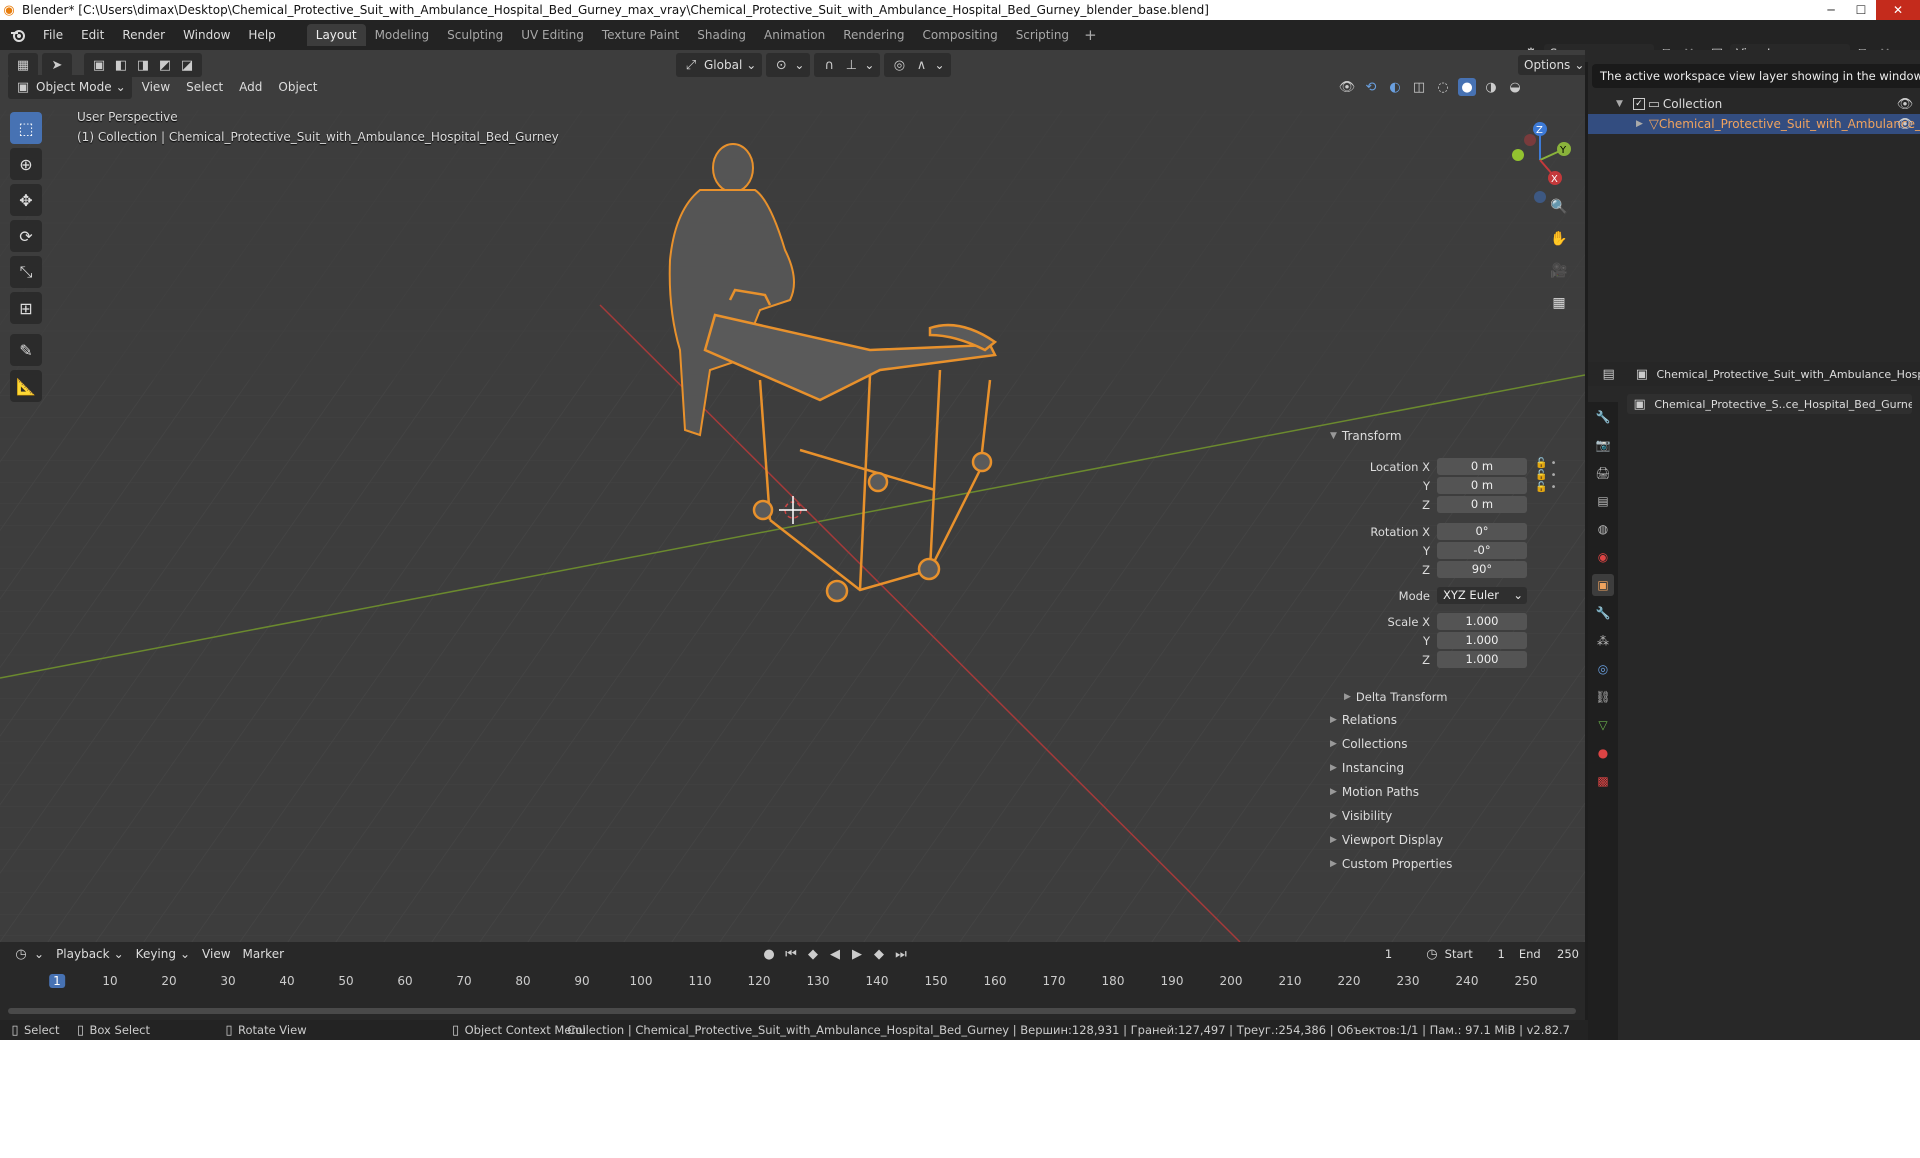 The image size is (1920, 1158). Describe the element at coordinates (1090, 35) in the screenshot. I see `add-workspace-button: +` at that location.